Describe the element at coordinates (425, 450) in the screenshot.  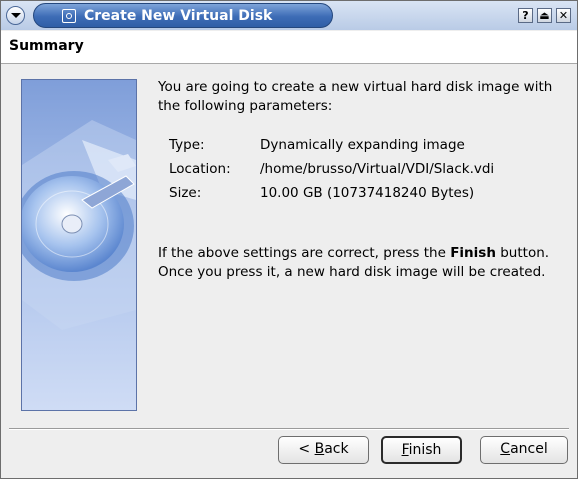
I see `finish-rest: inish` at that location.